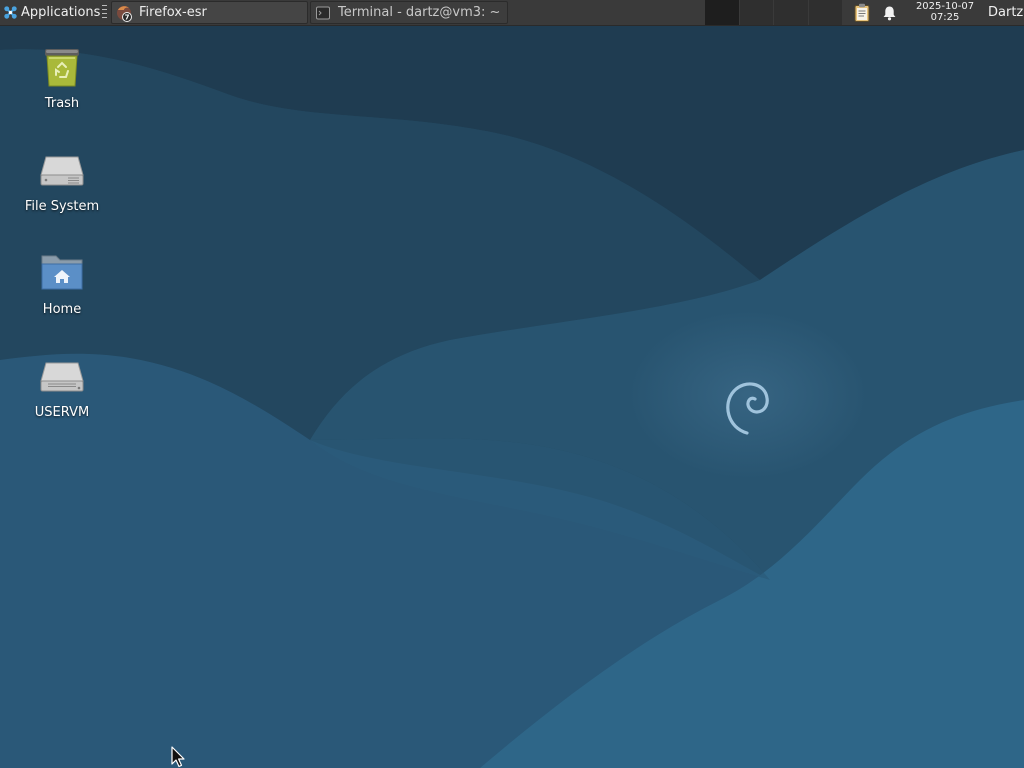  Describe the element at coordinates (1005, 12) in the screenshot. I see `user-menu-button: Dartz` at that location.